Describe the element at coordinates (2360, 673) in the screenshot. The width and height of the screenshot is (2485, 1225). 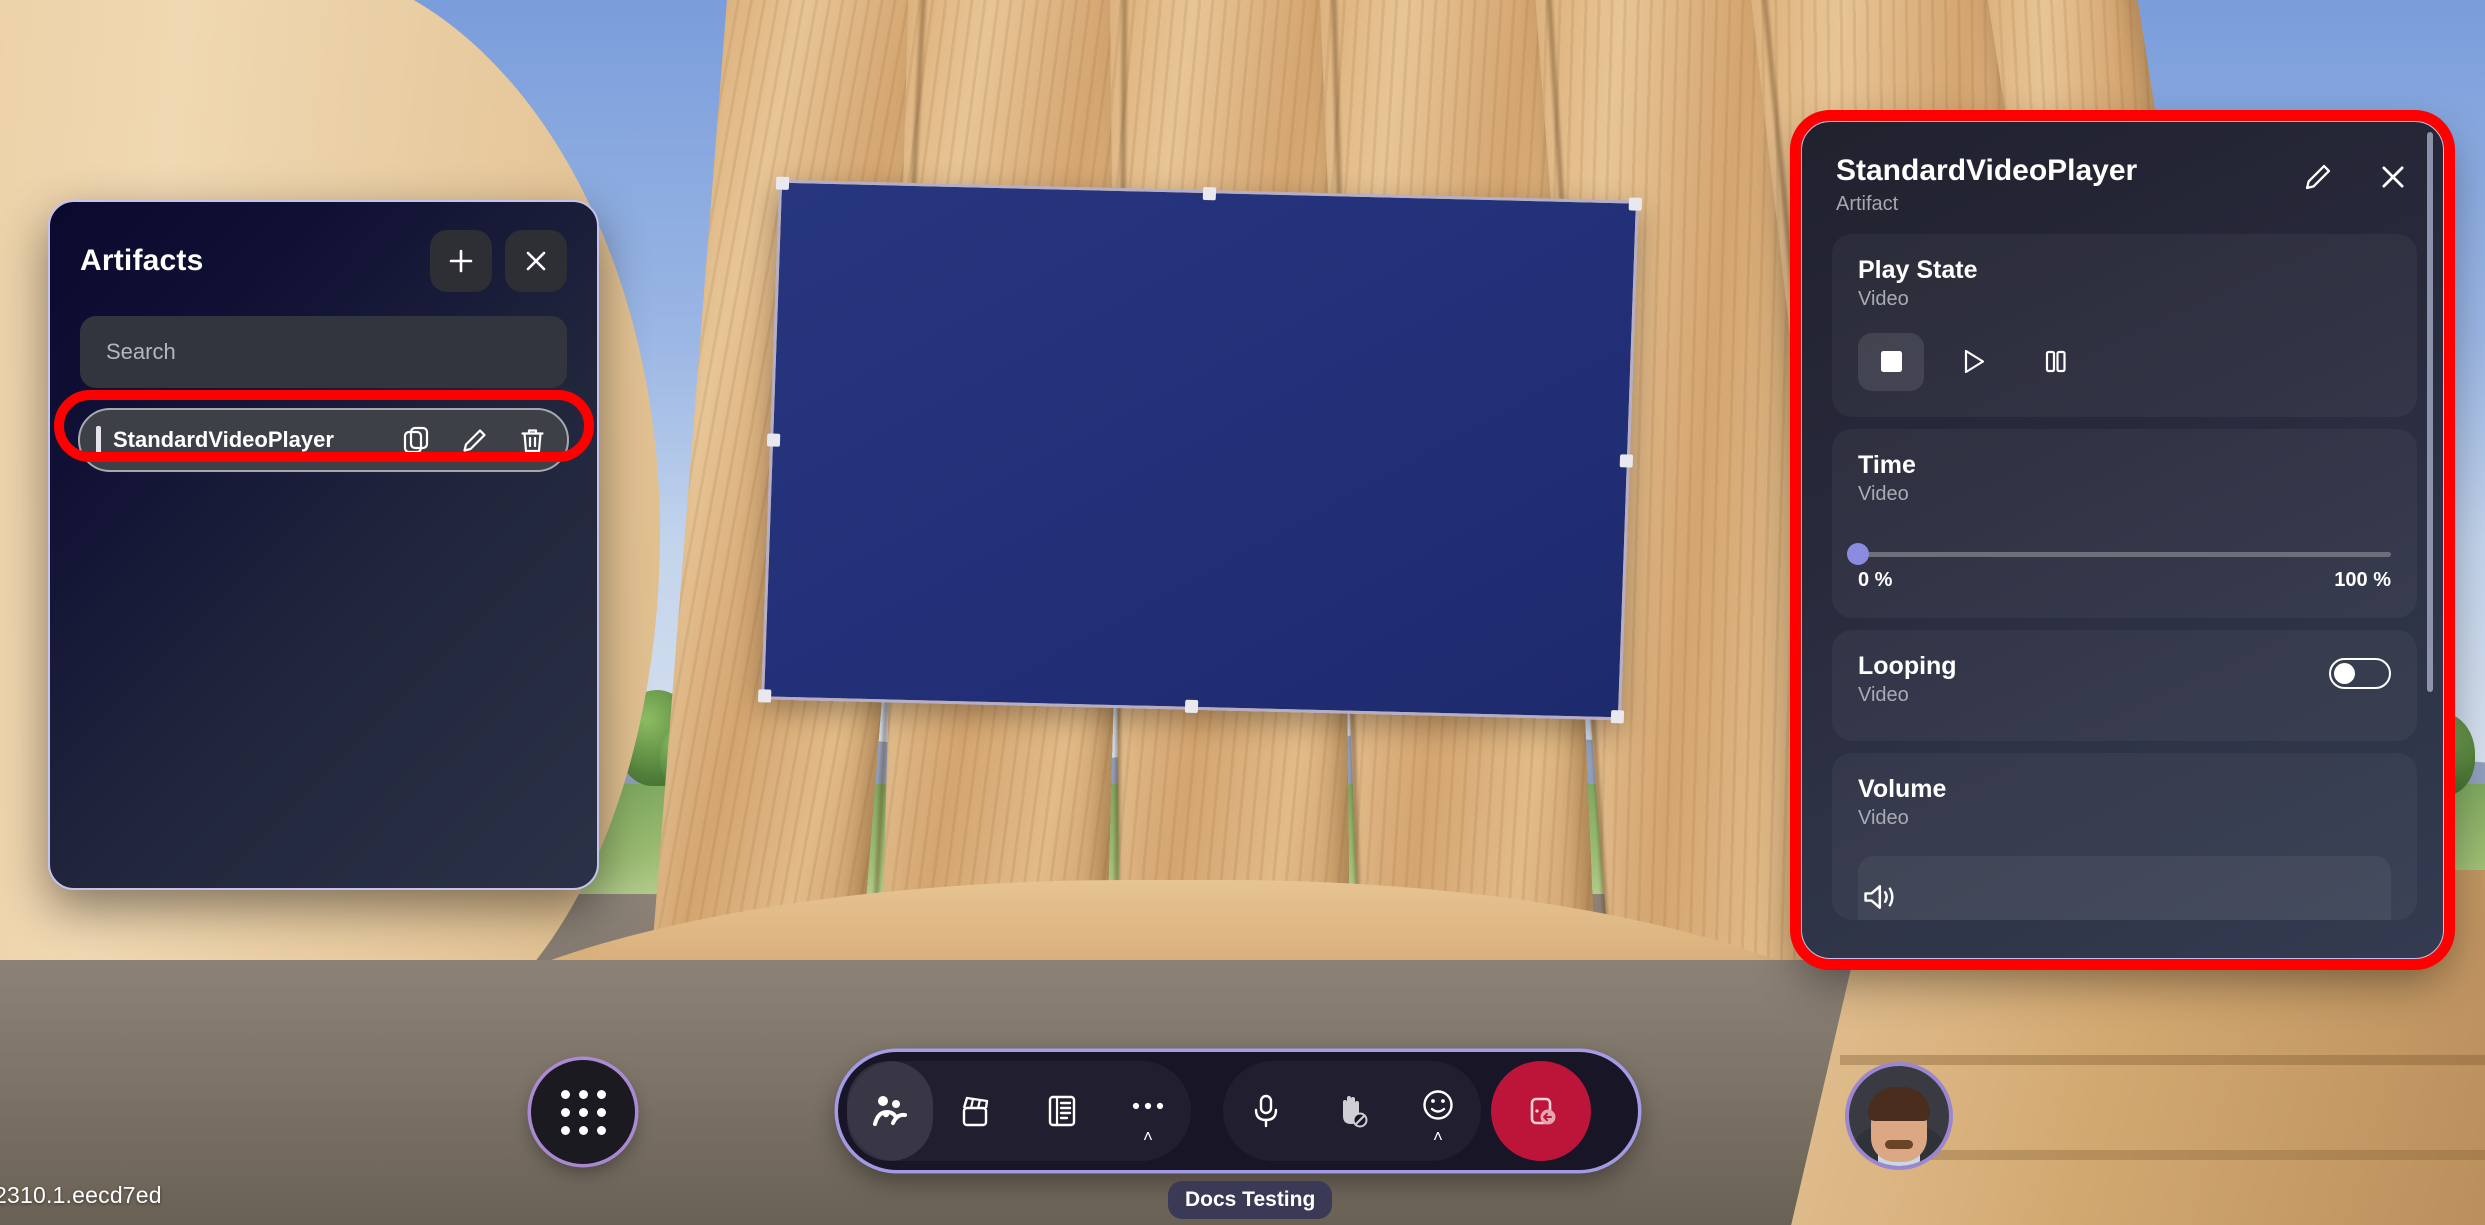
I see `looping-toggle` at that location.